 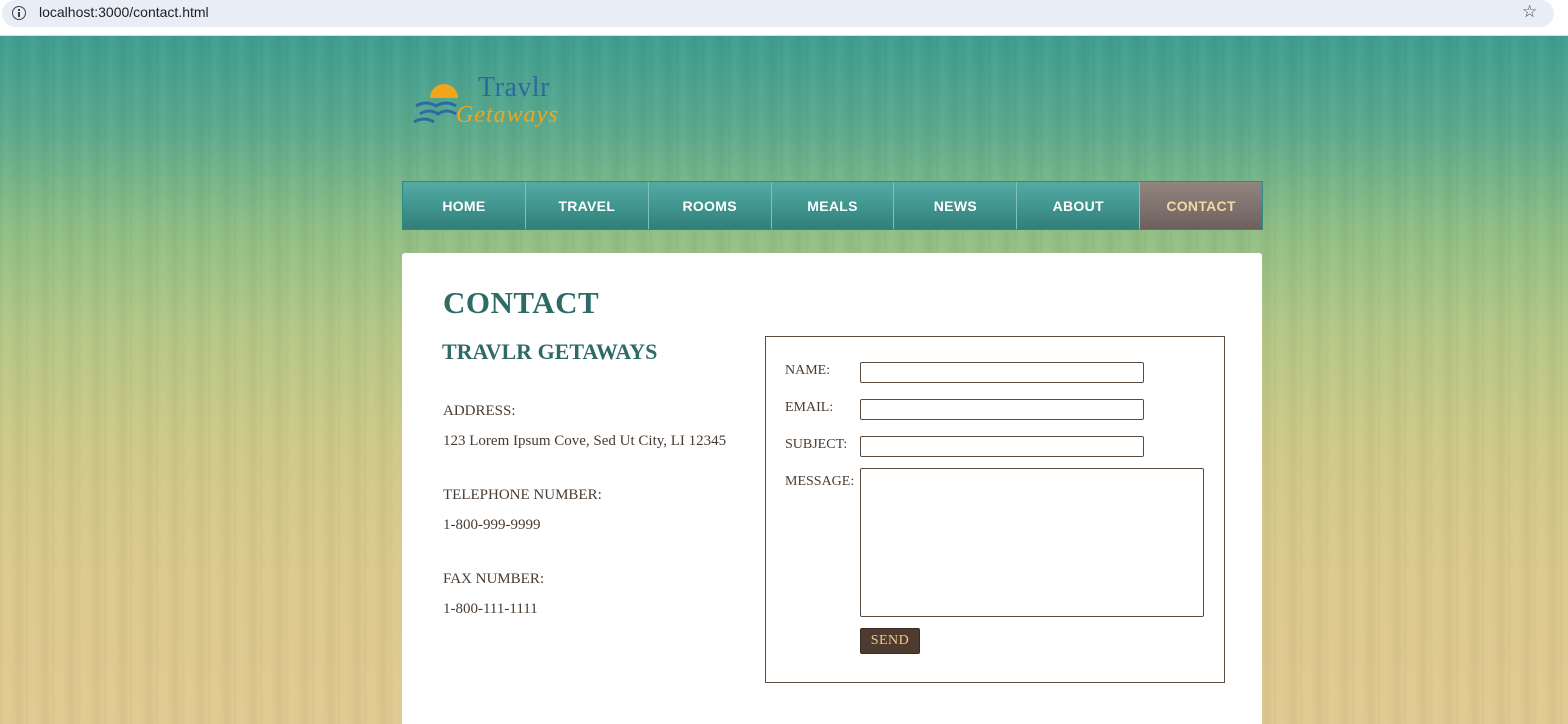 What do you see at coordinates (809, 407) in the screenshot?
I see `email-label: EMAIL:` at bounding box center [809, 407].